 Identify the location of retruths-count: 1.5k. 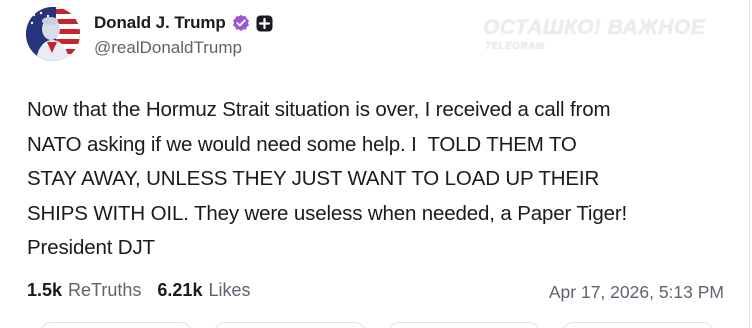
(44, 290).